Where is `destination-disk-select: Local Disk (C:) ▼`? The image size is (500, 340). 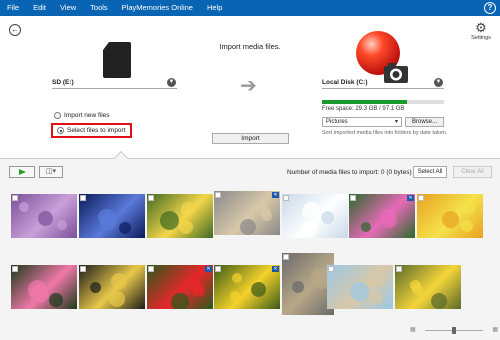 destination-disk-select: Local Disk (C:) ▼ is located at coordinates (383, 83).